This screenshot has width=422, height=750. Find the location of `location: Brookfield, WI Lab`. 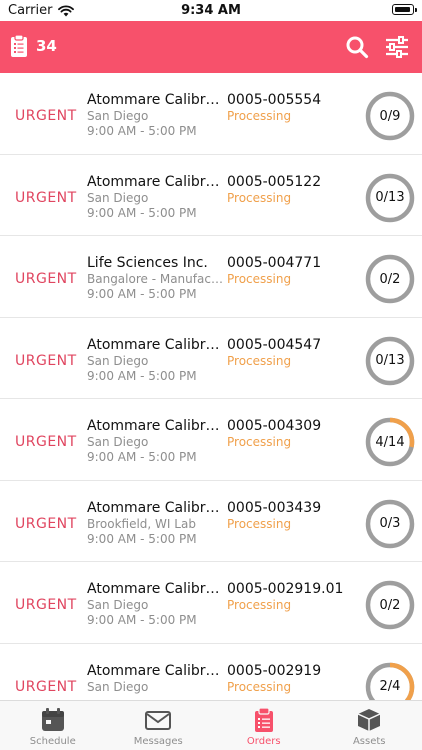

location: Brookfield, WI Lab is located at coordinates (141, 523).